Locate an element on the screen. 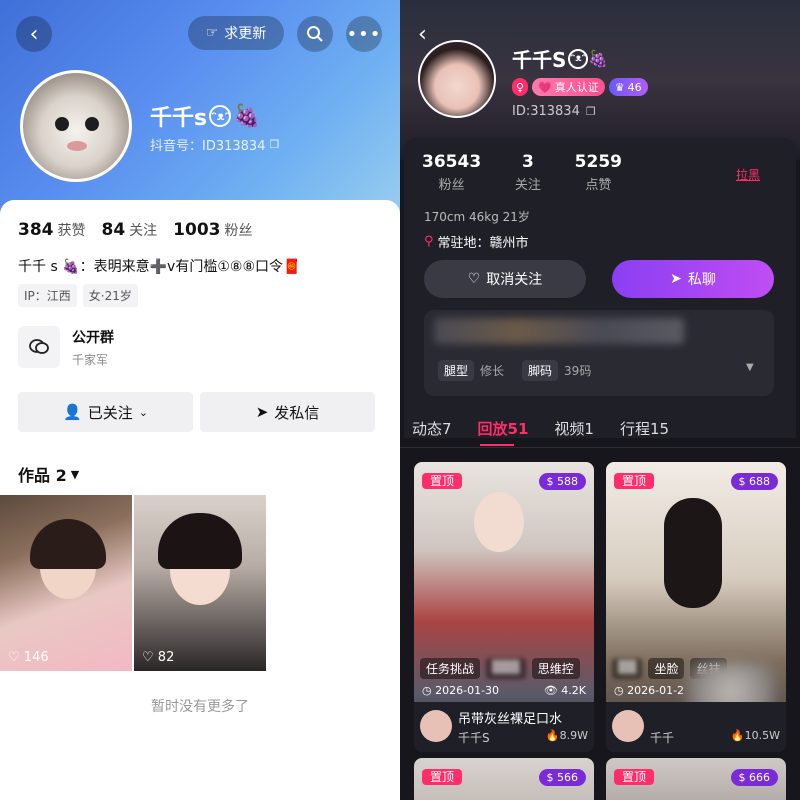 The height and width of the screenshot is (800, 800). replay-card-3: 置顶 $ 566 is located at coordinates (504, 779).